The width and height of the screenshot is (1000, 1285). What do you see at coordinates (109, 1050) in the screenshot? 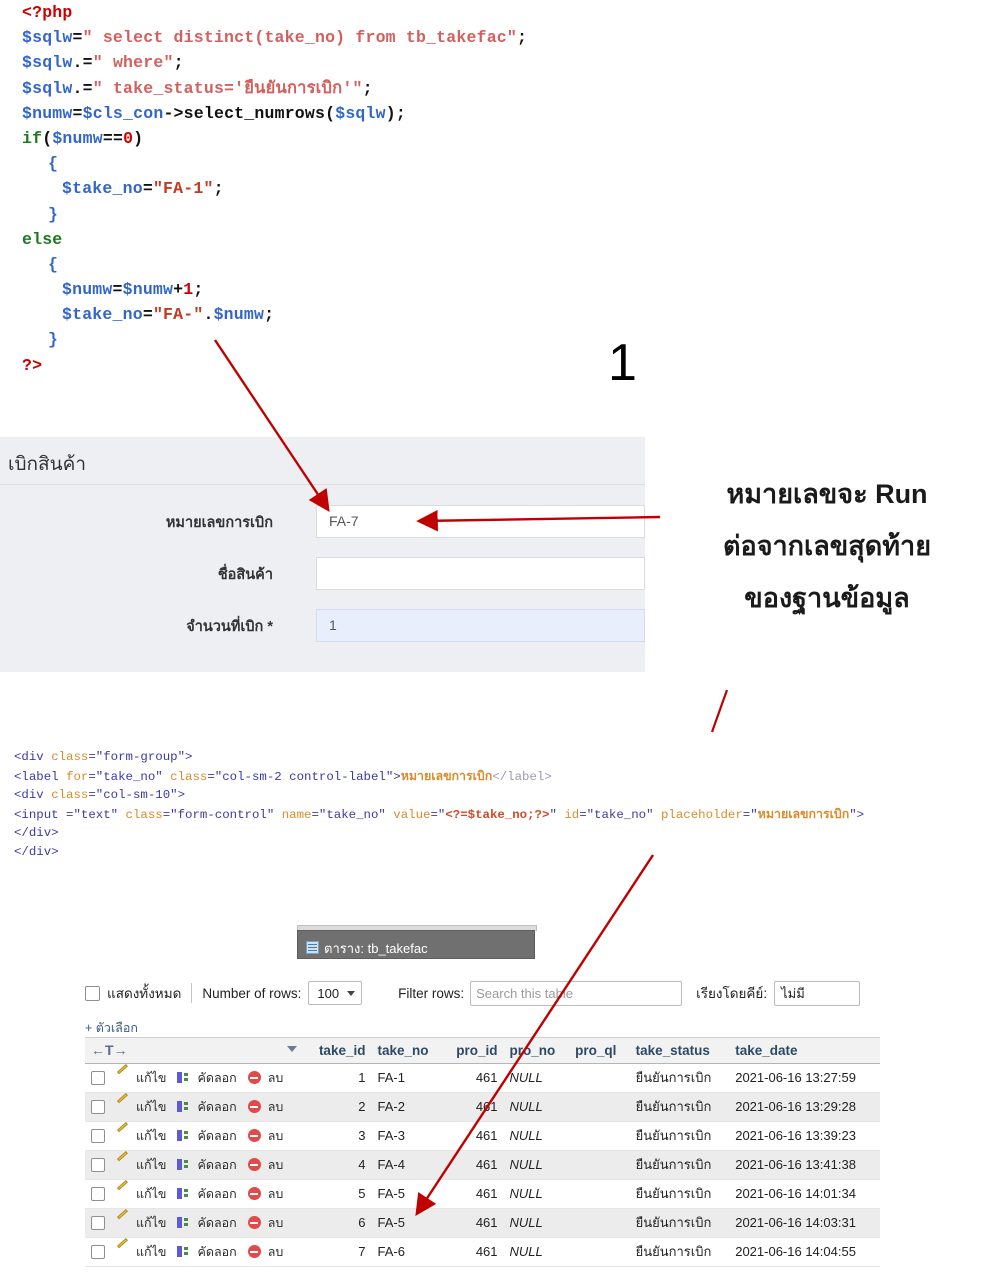
I see `sort-nav-icons: ←T→` at bounding box center [109, 1050].